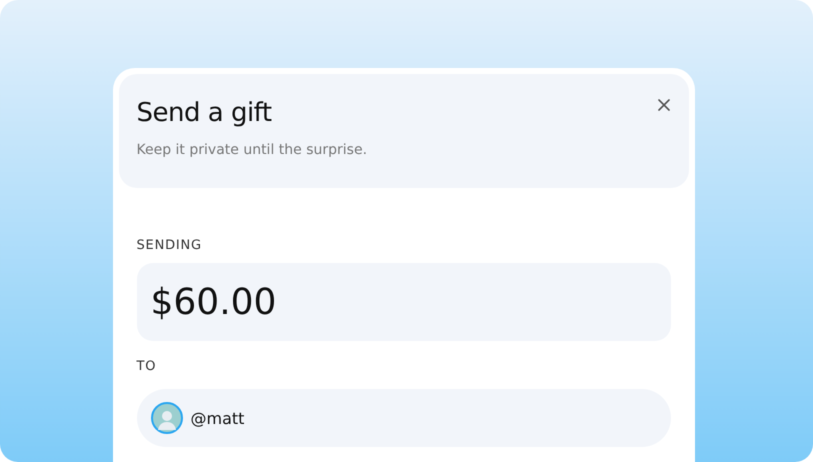 The width and height of the screenshot is (813, 462). Describe the element at coordinates (403, 302) in the screenshot. I see `amount-field: $60.00` at that location.